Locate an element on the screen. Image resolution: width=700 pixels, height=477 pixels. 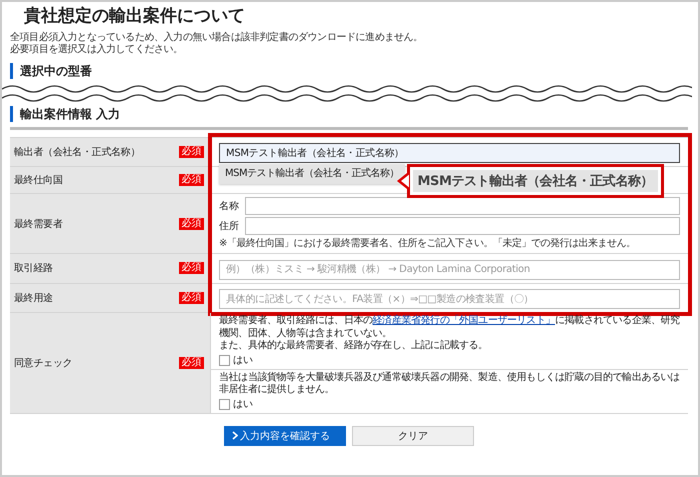
text-field: MSMテスト輸出者（会社名・正式名称） is located at coordinates (449, 153).